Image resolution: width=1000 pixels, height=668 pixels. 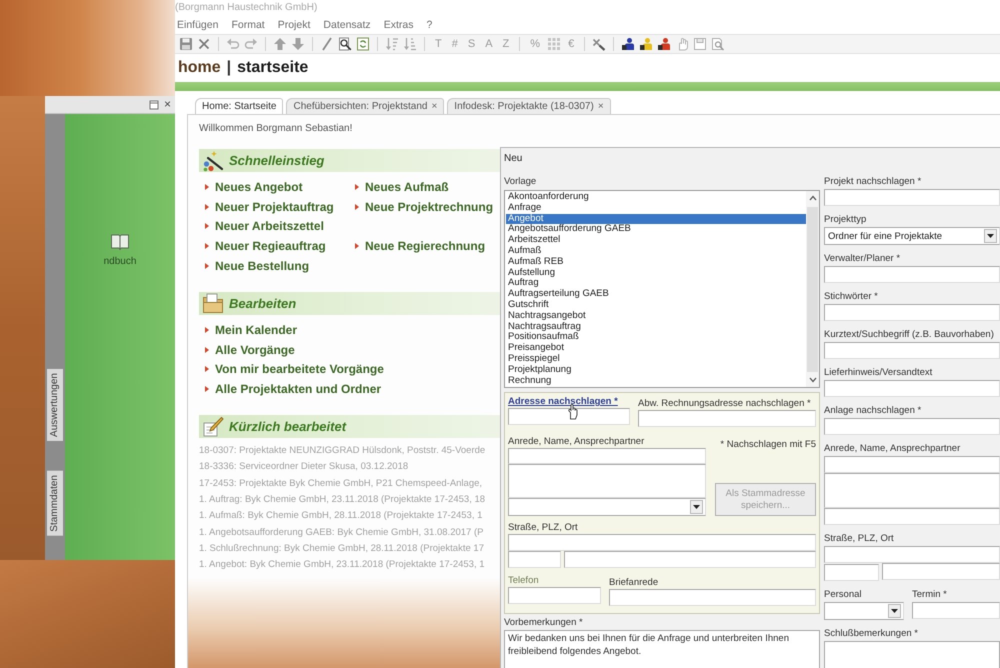 I want to click on sidebar-item: ndbuch, so click(x=120, y=261).